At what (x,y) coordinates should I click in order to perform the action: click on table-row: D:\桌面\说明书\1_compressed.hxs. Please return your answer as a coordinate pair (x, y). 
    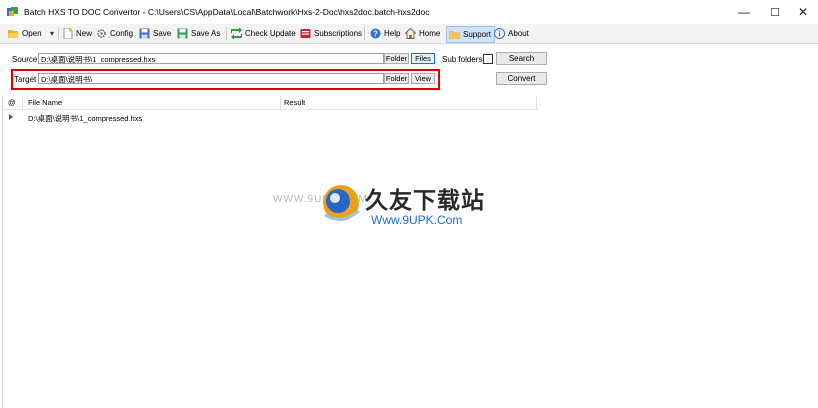
    Looking at the image, I should click on (85, 118).